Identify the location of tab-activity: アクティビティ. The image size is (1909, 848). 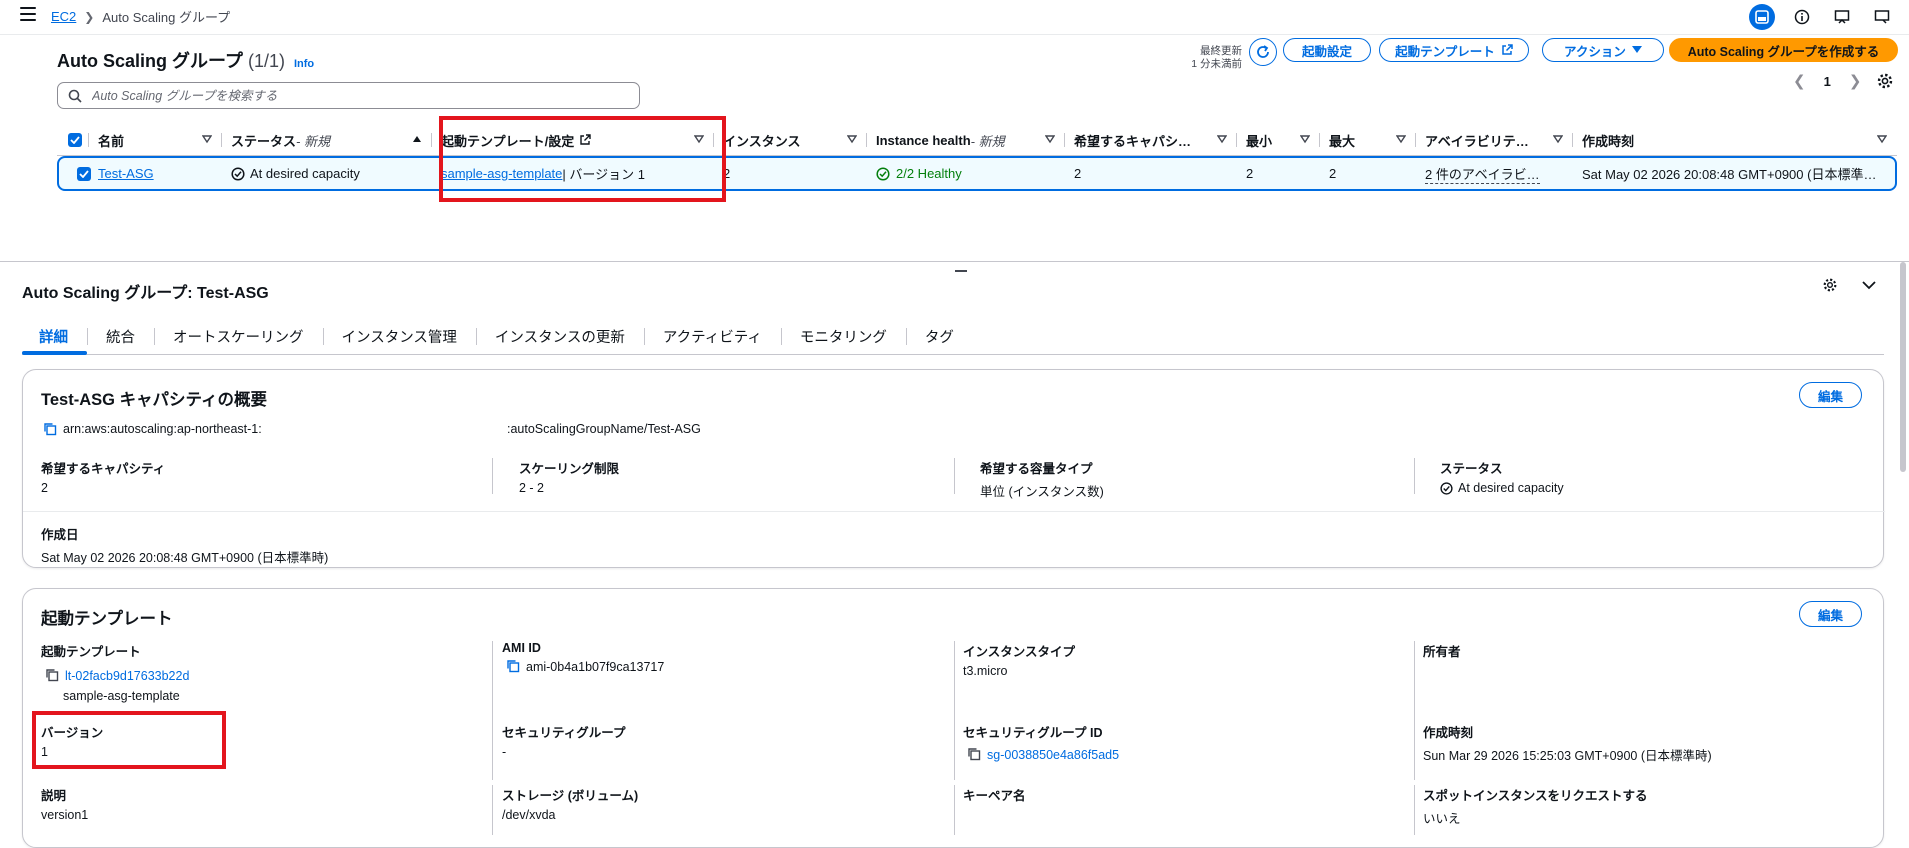
(712, 336).